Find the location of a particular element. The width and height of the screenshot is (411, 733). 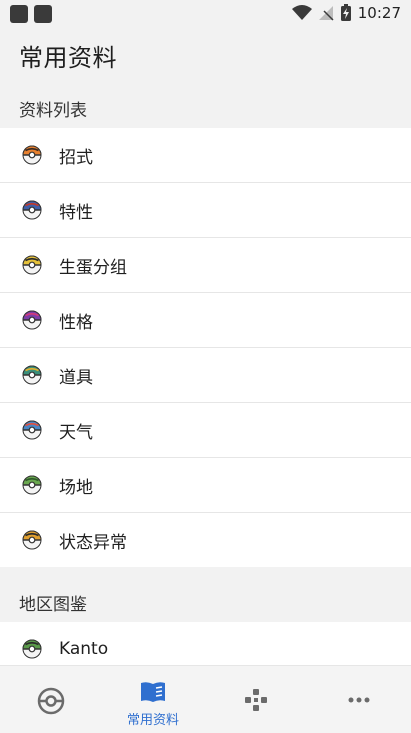

list-item-label: 状态异常 is located at coordinates (93, 542).